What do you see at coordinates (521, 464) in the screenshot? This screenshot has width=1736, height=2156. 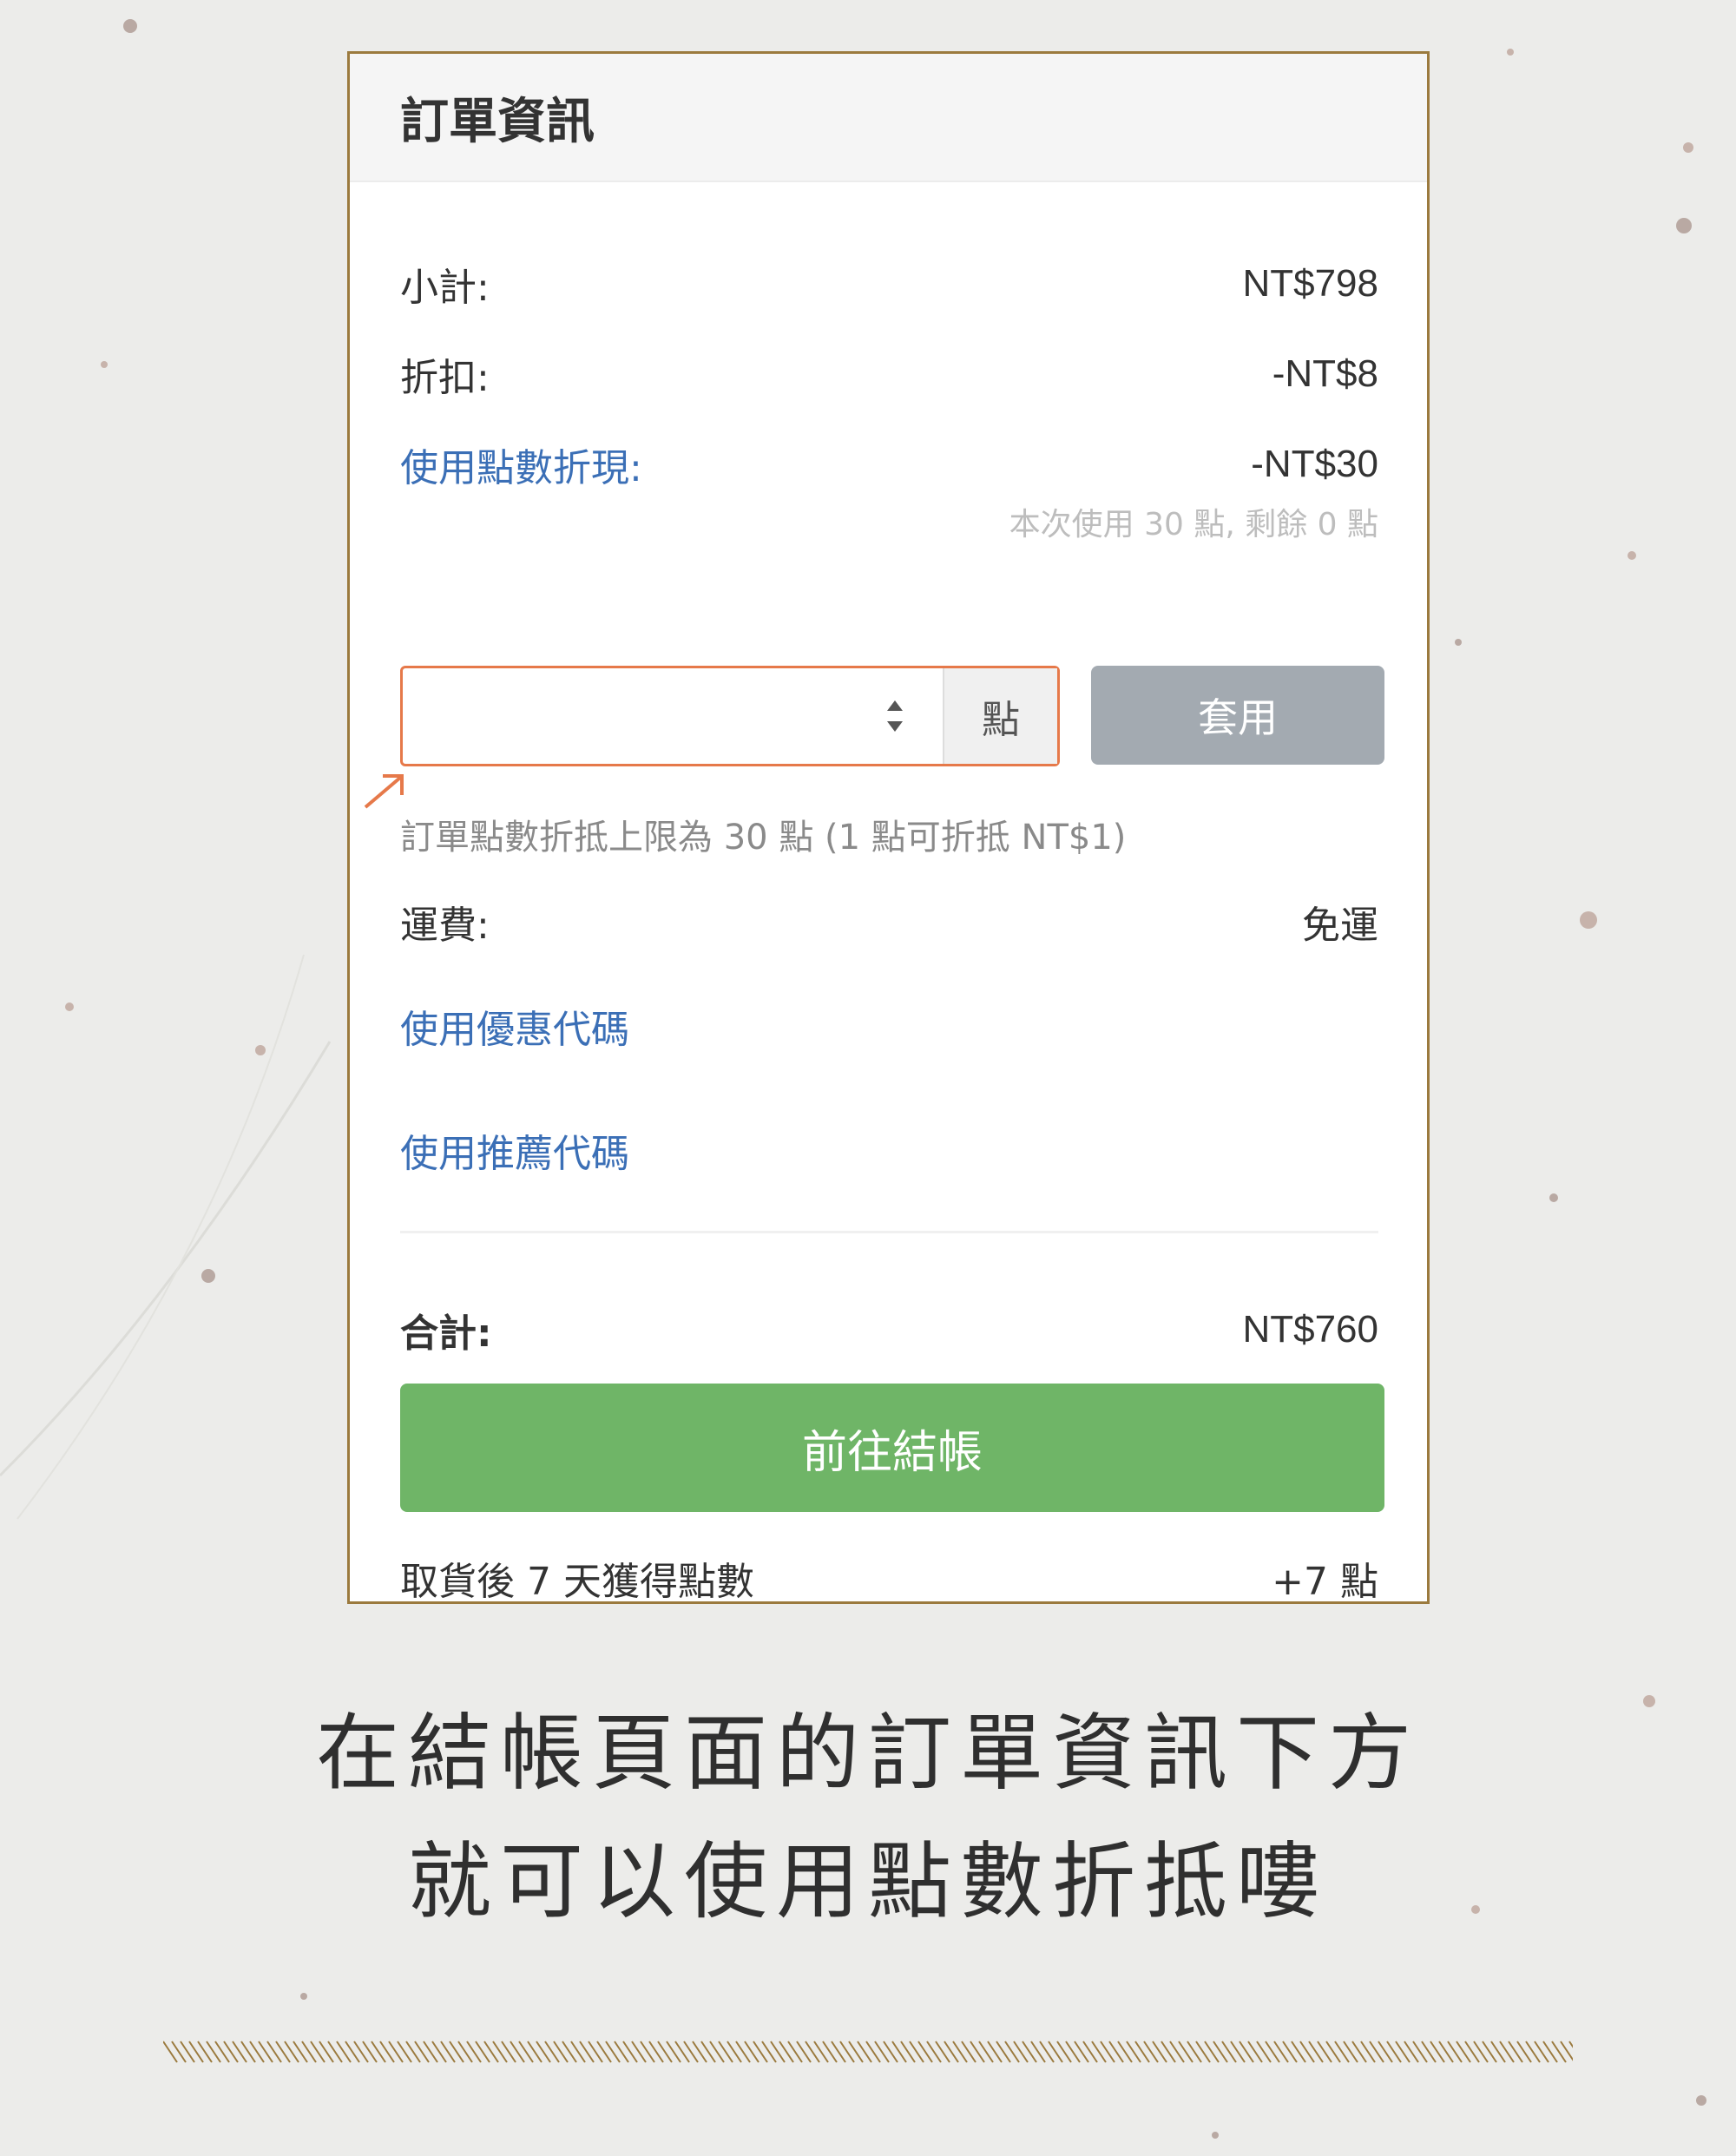 I see `use-points-link: 使用點數折現:` at bounding box center [521, 464].